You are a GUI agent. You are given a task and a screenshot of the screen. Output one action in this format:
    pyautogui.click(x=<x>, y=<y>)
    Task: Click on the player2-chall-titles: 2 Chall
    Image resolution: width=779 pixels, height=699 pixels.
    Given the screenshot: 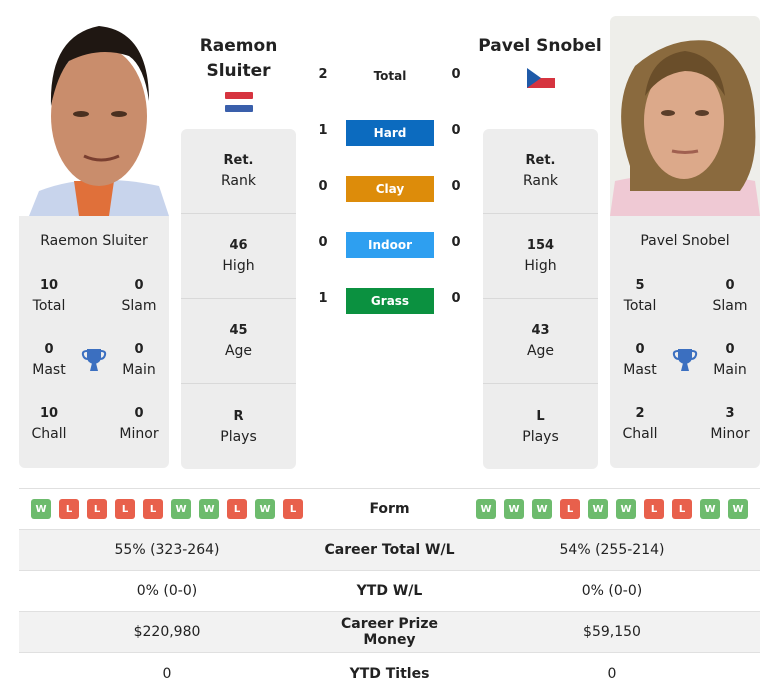 What is the action you would take?
    pyautogui.click(x=640, y=424)
    